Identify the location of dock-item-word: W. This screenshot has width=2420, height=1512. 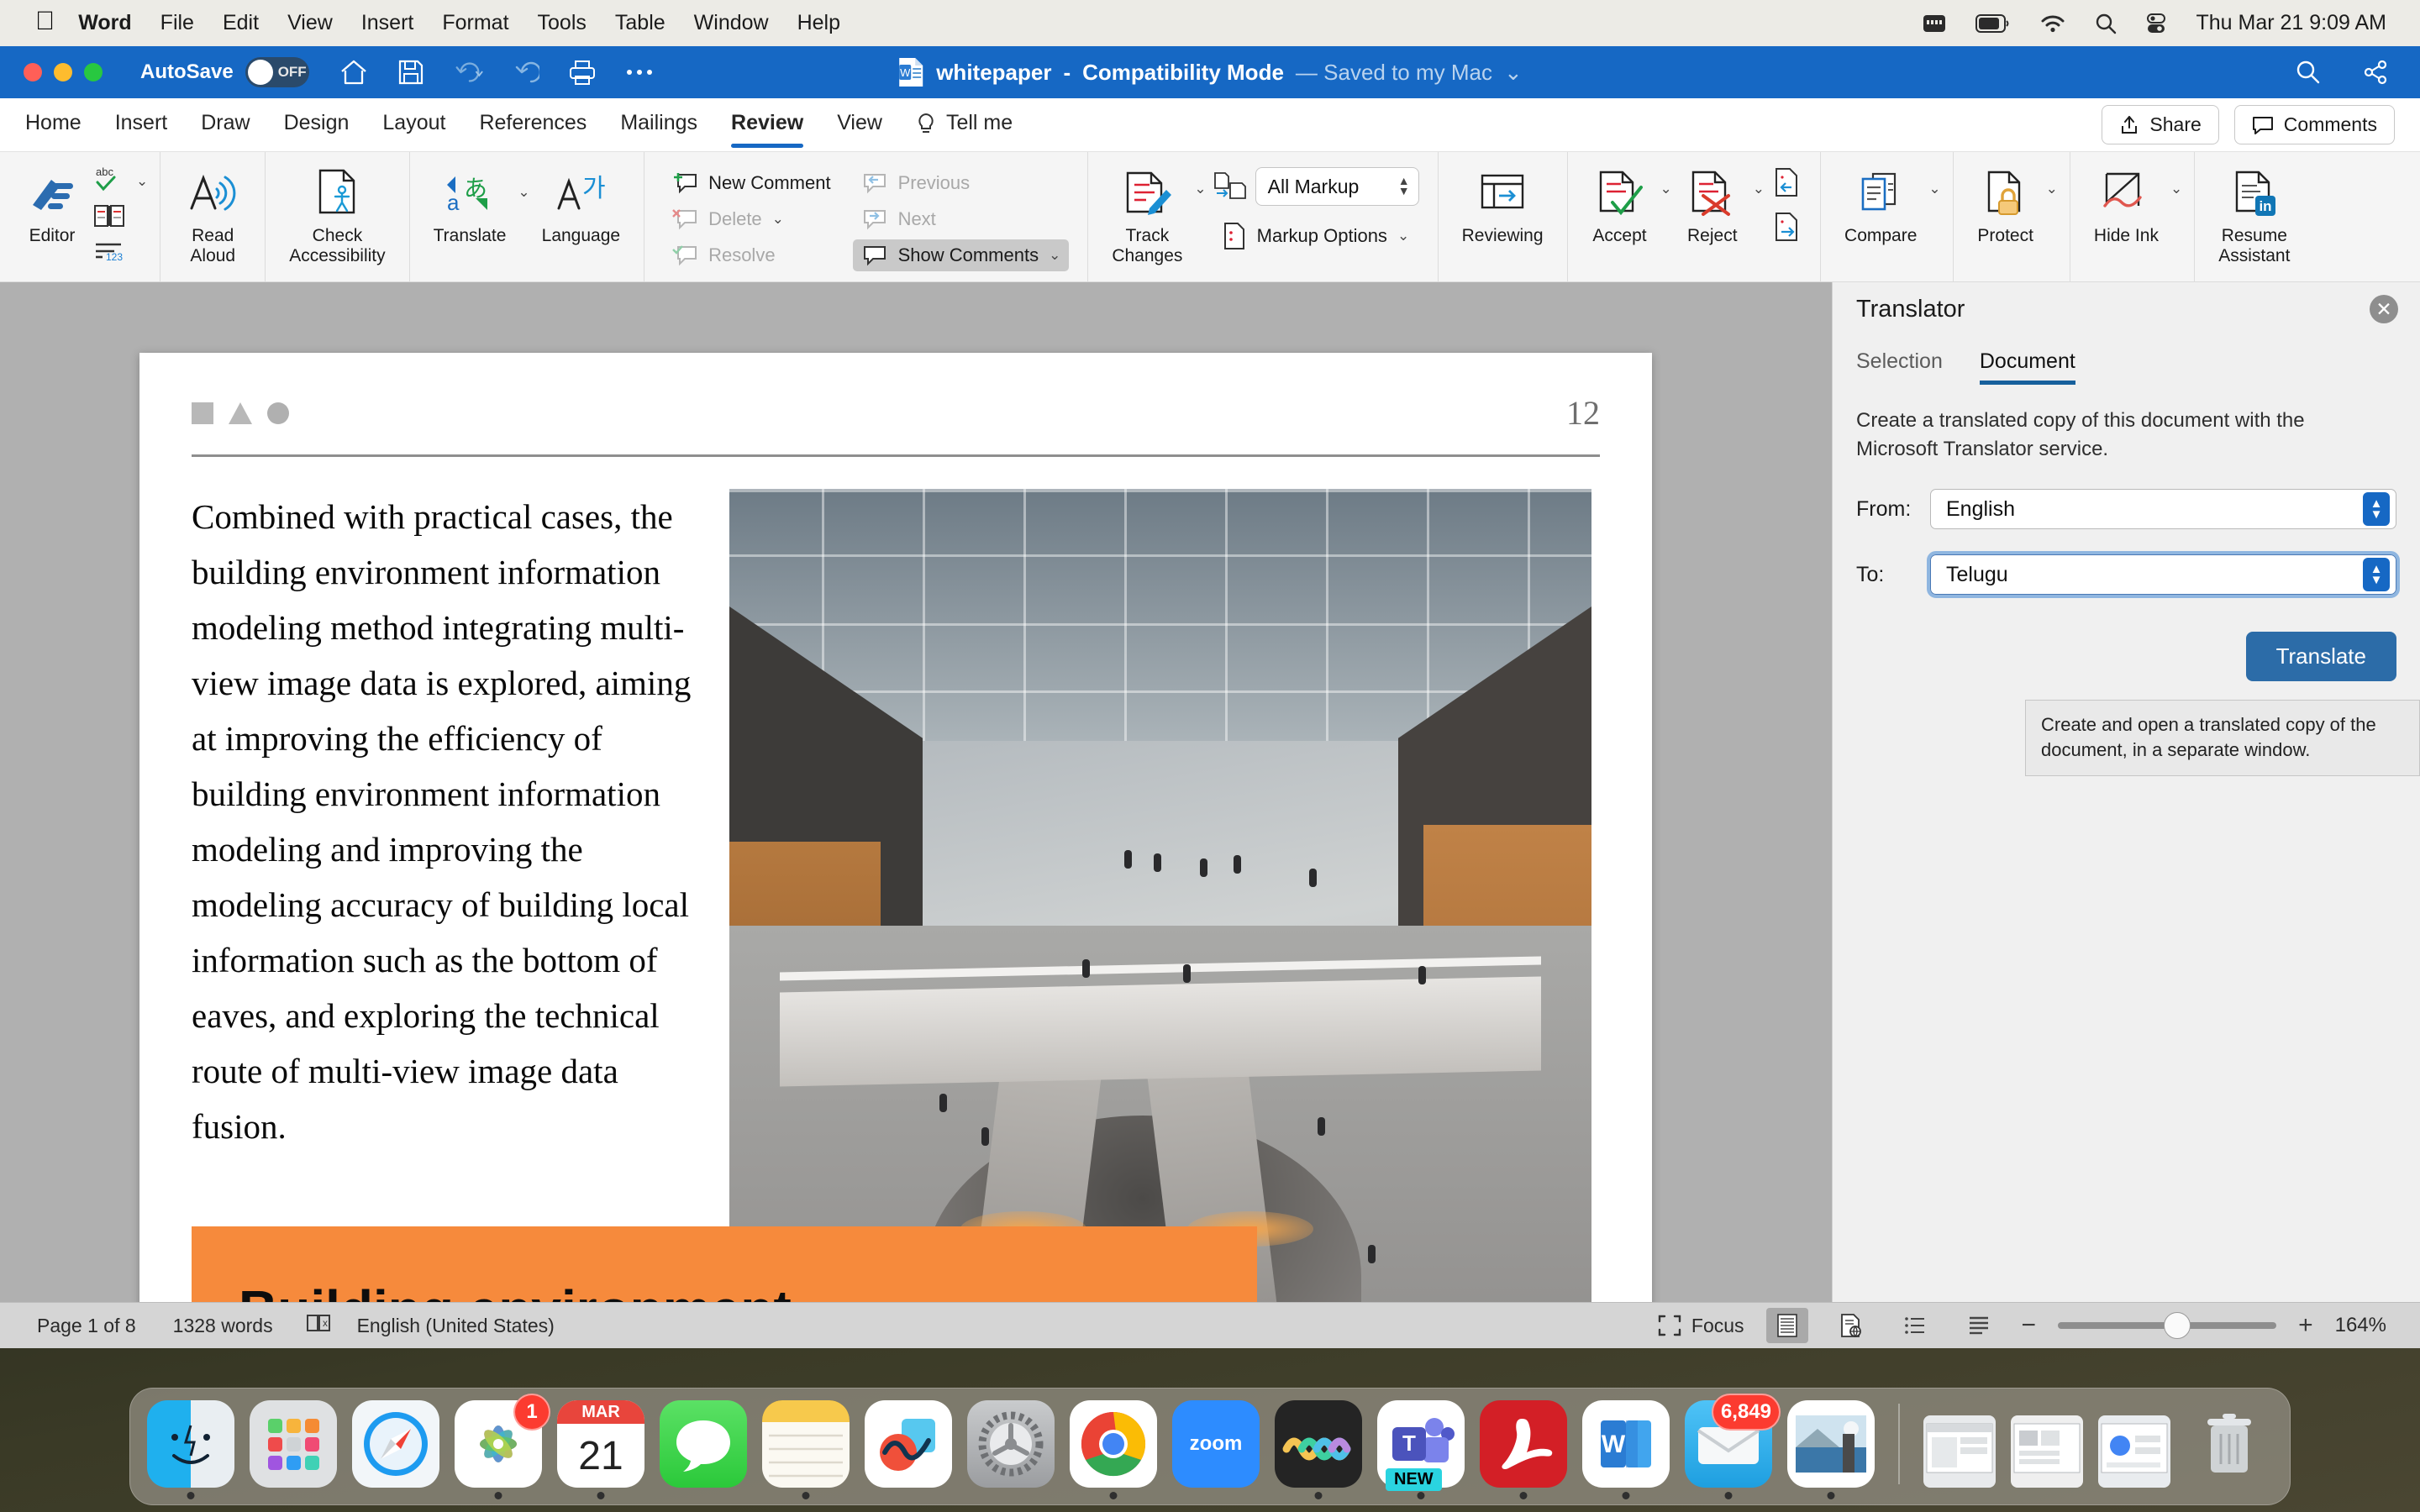
(1626, 1449).